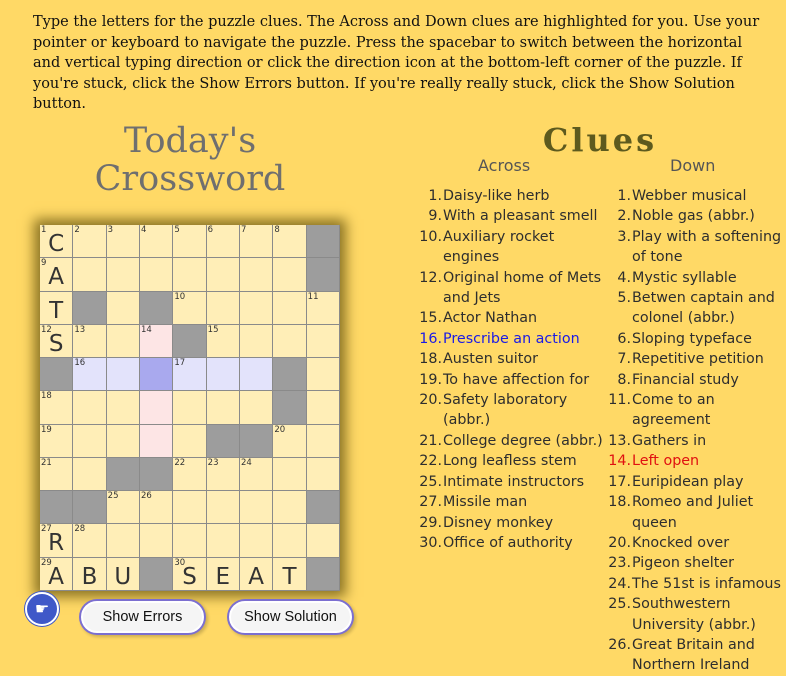 Image resolution: width=786 pixels, height=676 pixels. Describe the element at coordinates (57, 441) in the screenshot. I see `grid-cell: 19` at that location.